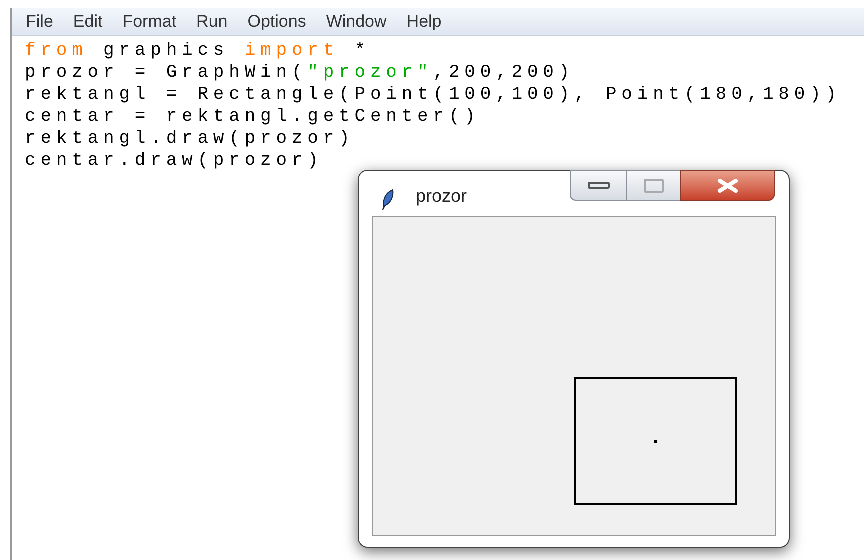 The image size is (864, 560). What do you see at coordinates (40, 21) in the screenshot?
I see `menu-item: File` at bounding box center [40, 21].